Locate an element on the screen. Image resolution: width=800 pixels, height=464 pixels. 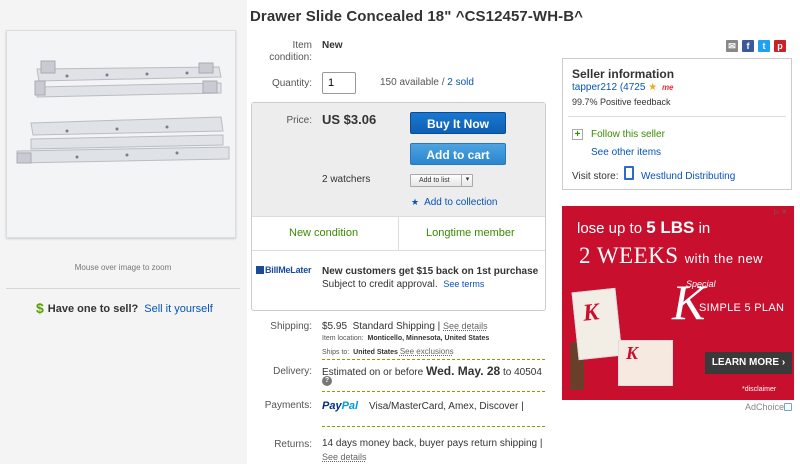
sell-question: Have one to sell? is located at coordinates (93, 309).